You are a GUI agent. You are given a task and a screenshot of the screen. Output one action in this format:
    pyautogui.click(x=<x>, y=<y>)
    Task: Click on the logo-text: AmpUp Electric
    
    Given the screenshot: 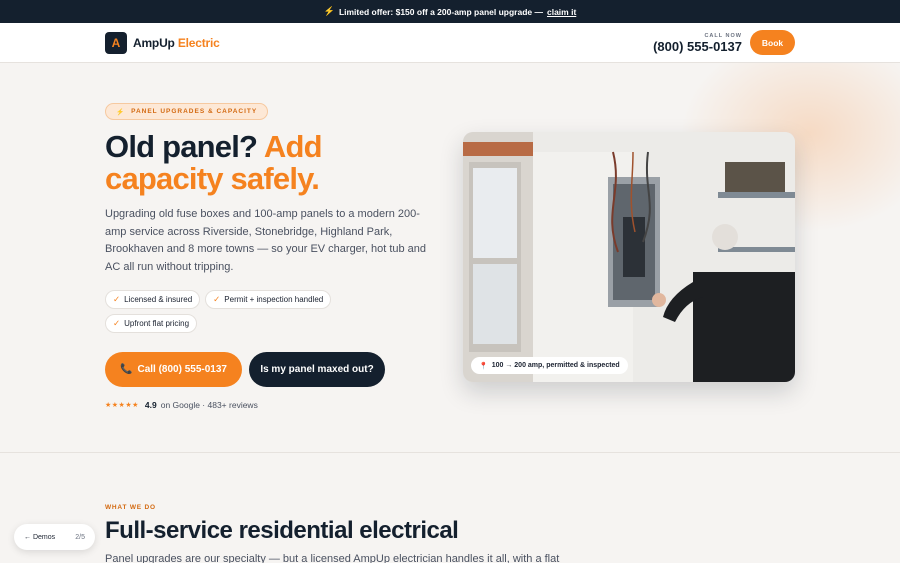 What is the action you would take?
    pyautogui.click(x=176, y=43)
    